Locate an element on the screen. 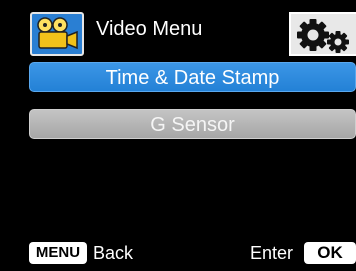  footer-bar: MENU Back Enter OK is located at coordinates (192, 254).